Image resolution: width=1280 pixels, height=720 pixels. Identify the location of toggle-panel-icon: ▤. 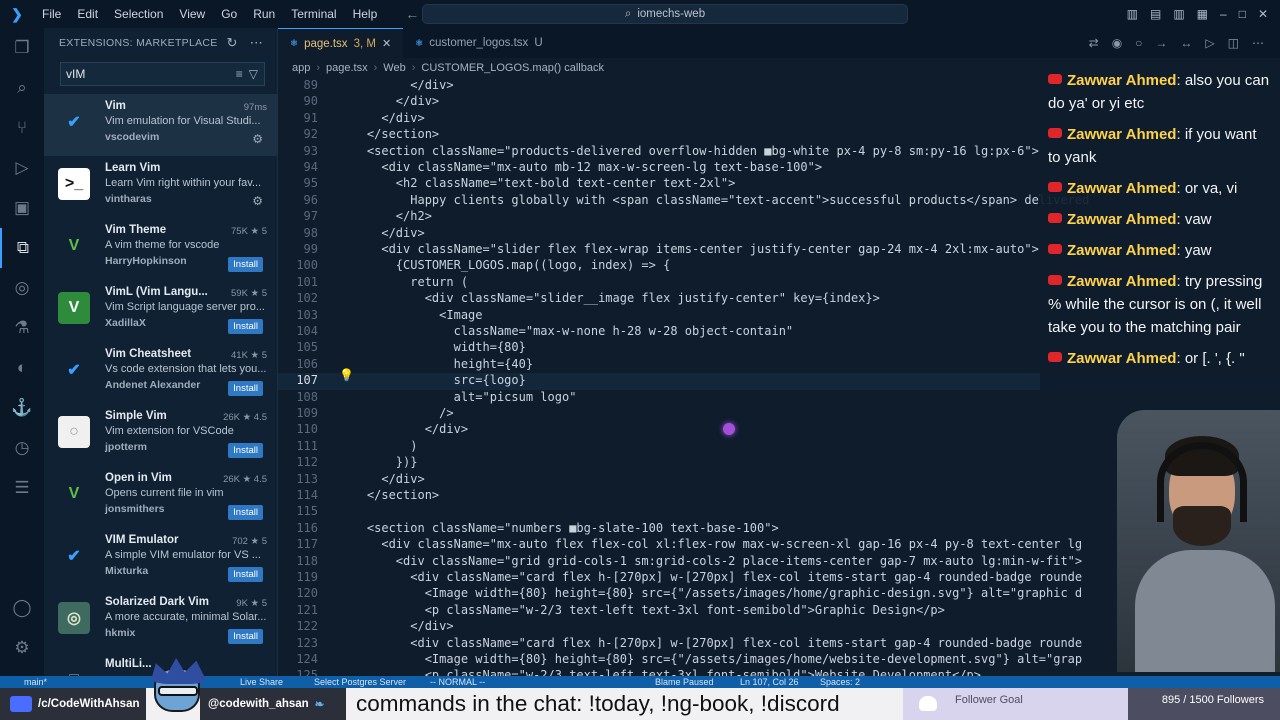
(1155, 14).